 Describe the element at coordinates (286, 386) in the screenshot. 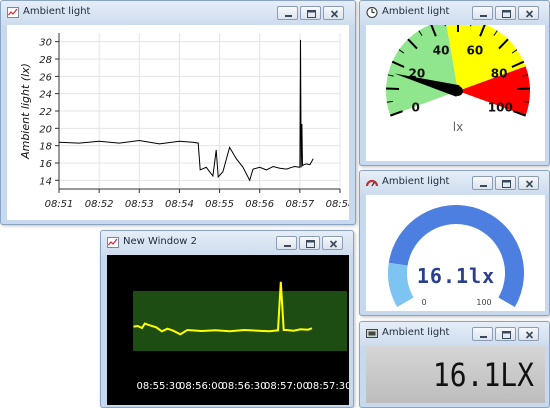

I see `chart2-x-tick-label: 08:57:00` at that location.